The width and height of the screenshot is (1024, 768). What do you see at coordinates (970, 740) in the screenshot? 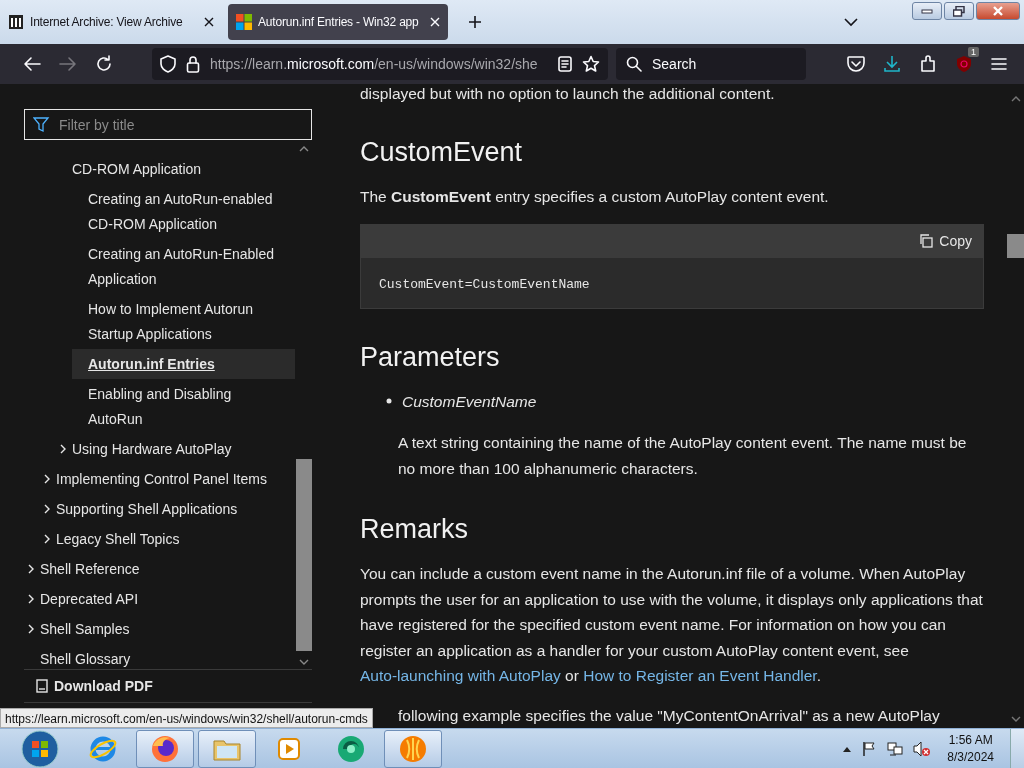
I see `clock-time: 1:56 AM` at bounding box center [970, 740].